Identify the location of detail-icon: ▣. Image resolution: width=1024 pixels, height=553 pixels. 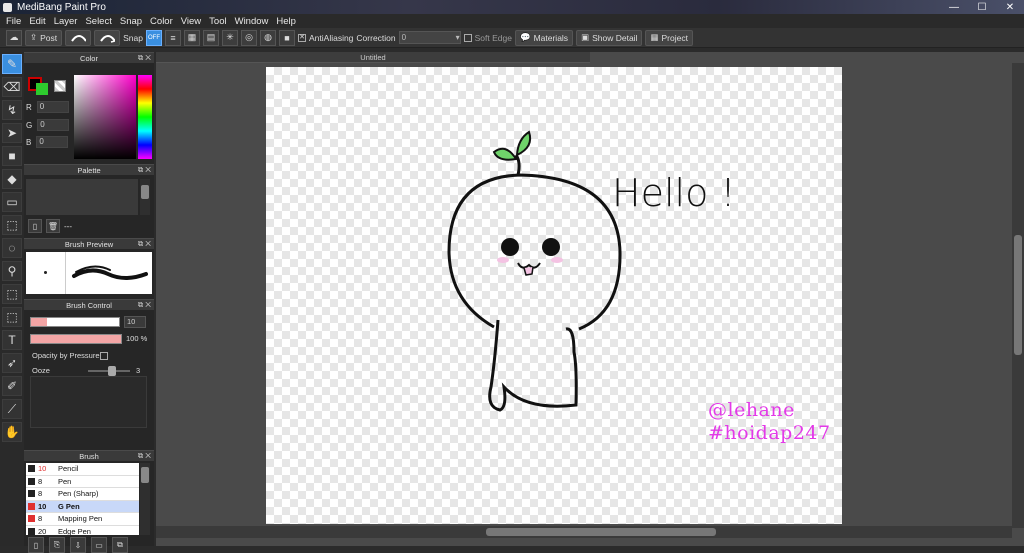
(585, 37).